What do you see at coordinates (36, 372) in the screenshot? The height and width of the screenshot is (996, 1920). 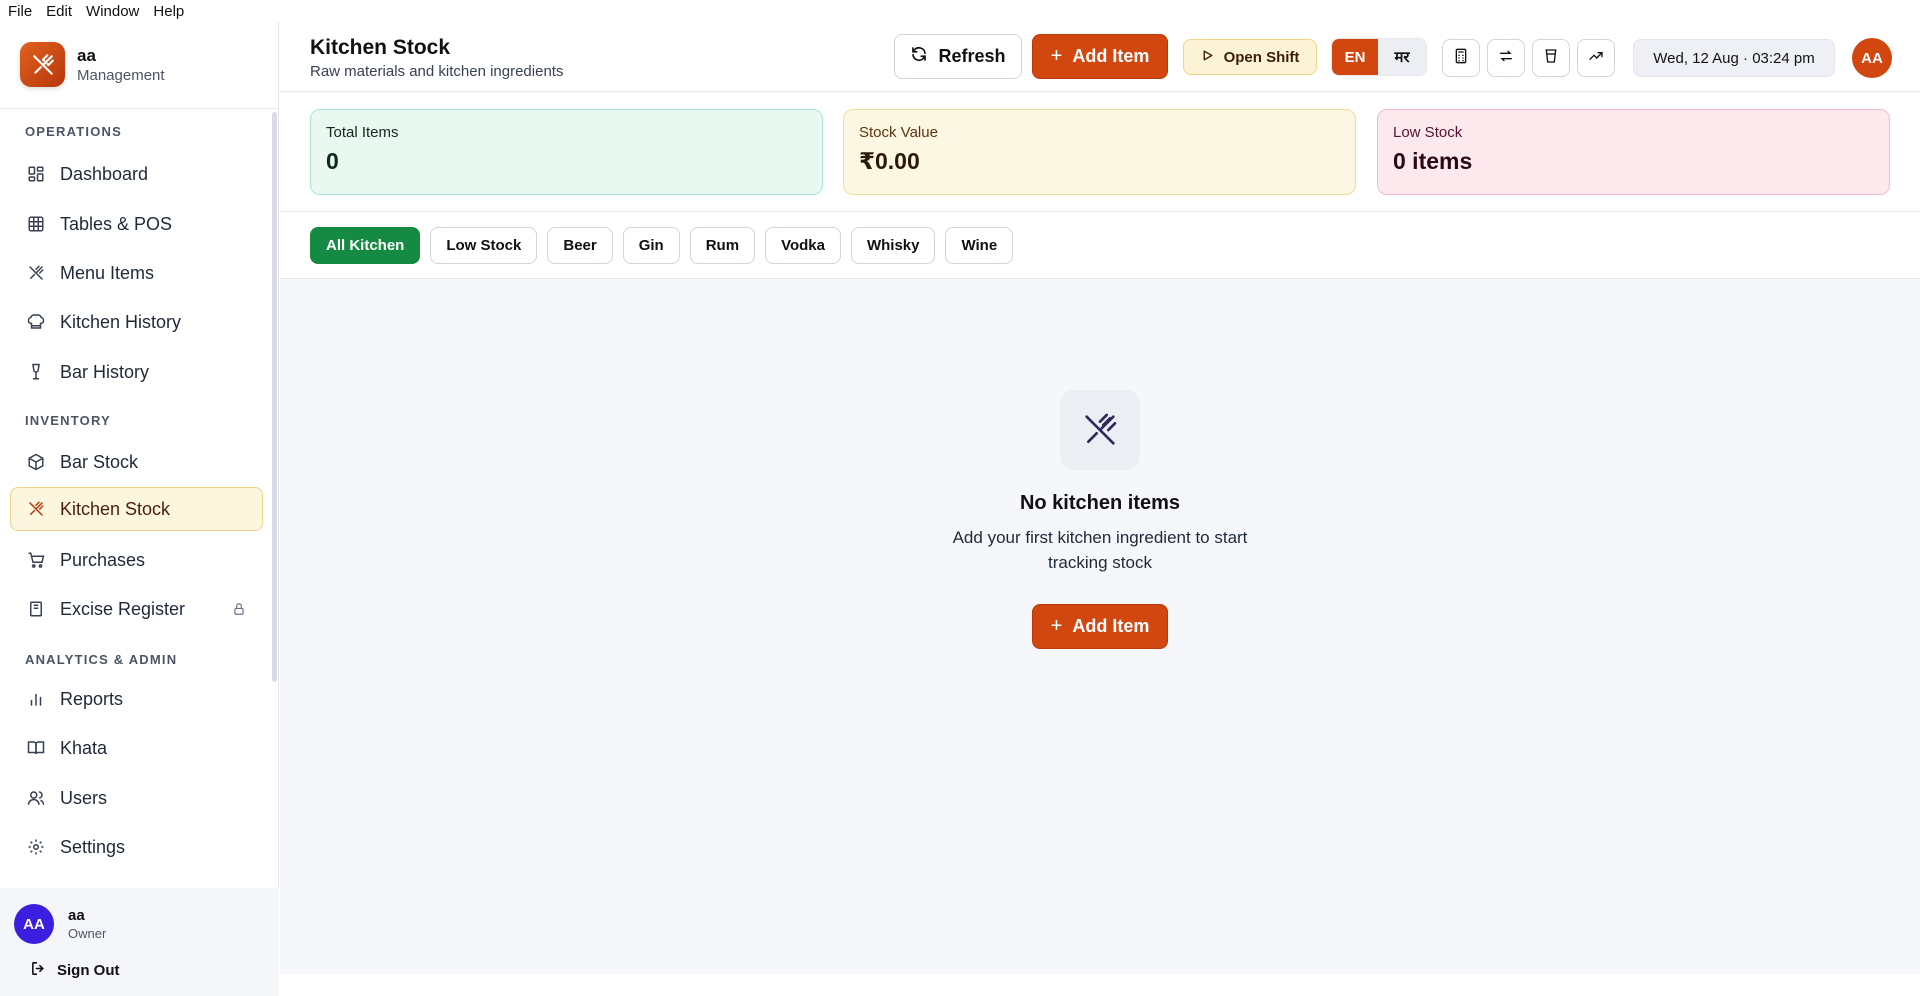 I see `wine-glass-icon` at bounding box center [36, 372].